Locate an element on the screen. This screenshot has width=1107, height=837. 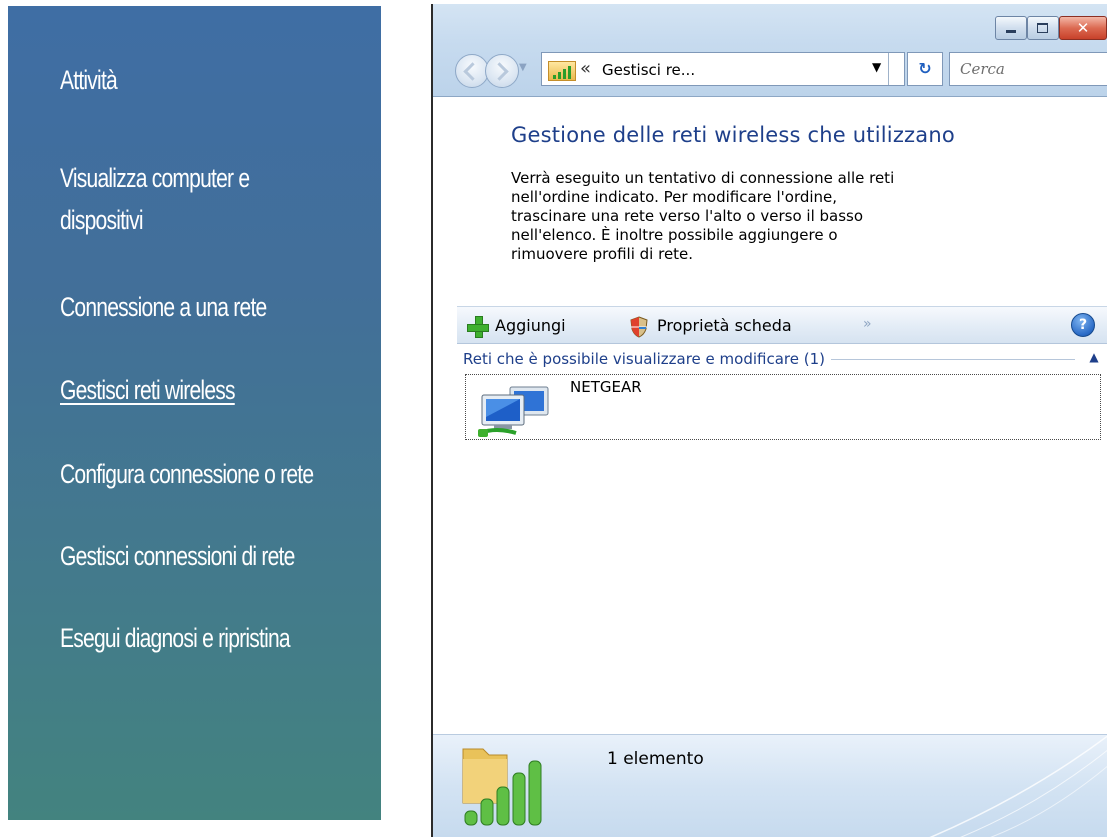
add-label: Aggiungi is located at coordinates (530, 325).